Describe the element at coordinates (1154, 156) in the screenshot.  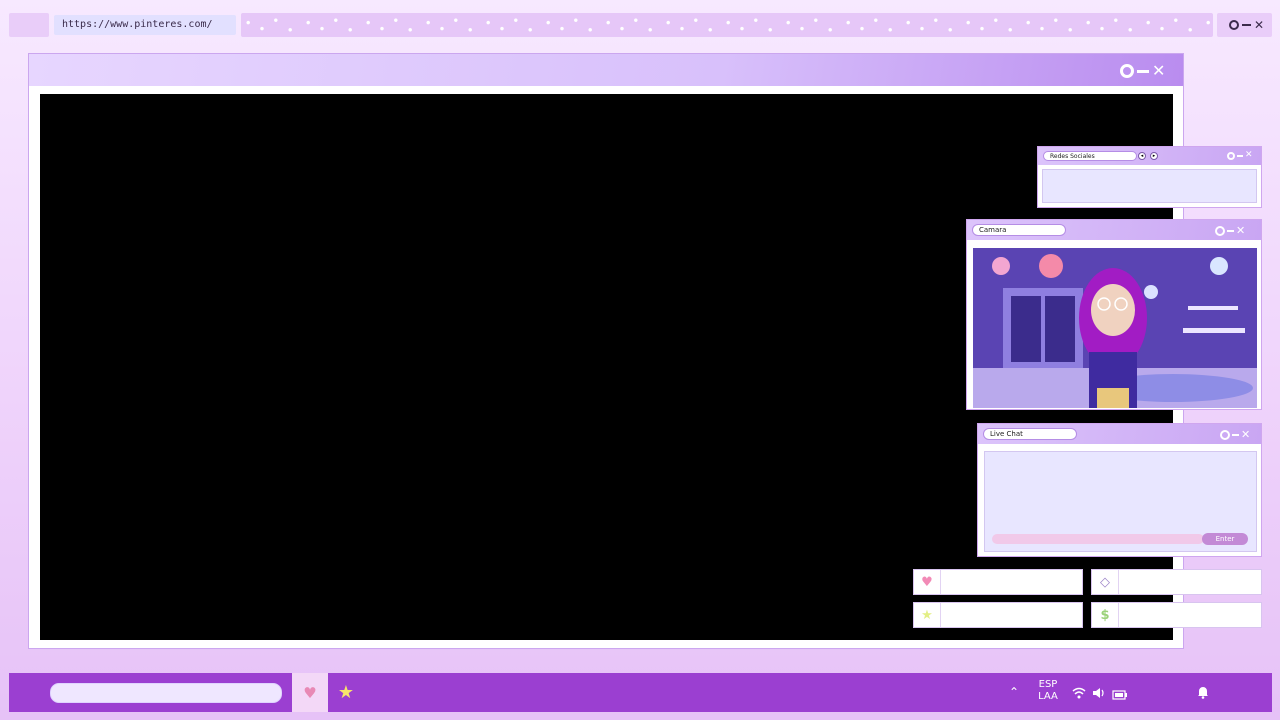
I see `next-arrow-icon: ▸` at that location.